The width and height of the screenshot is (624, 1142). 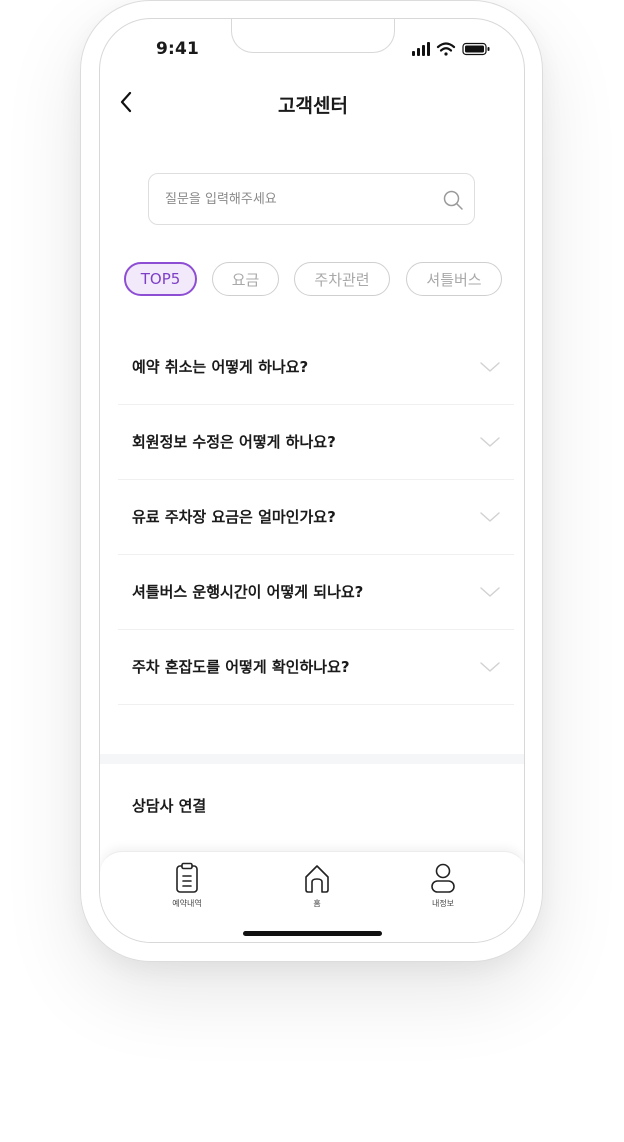 What do you see at coordinates (313, 36) in the screenshot?
I see `notch` at bounding box center [313, 36].